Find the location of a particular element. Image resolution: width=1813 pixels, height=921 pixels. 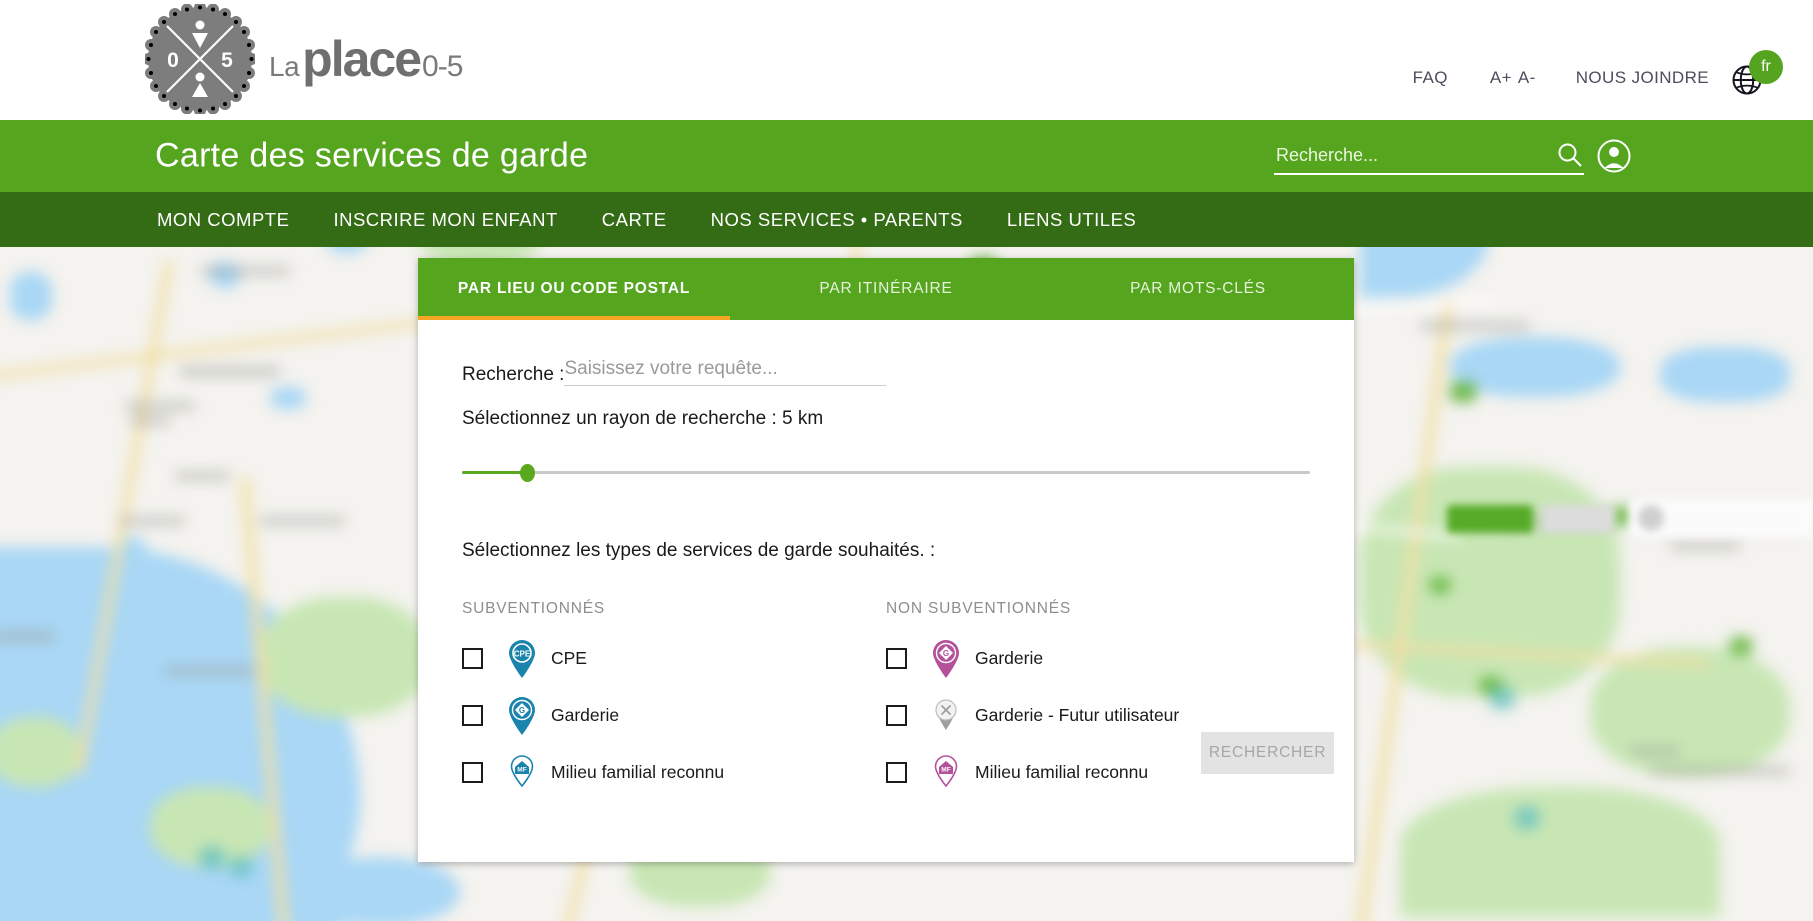

pin-garderie-futur-utilisateur-icon is located at coordinates (946, 716).